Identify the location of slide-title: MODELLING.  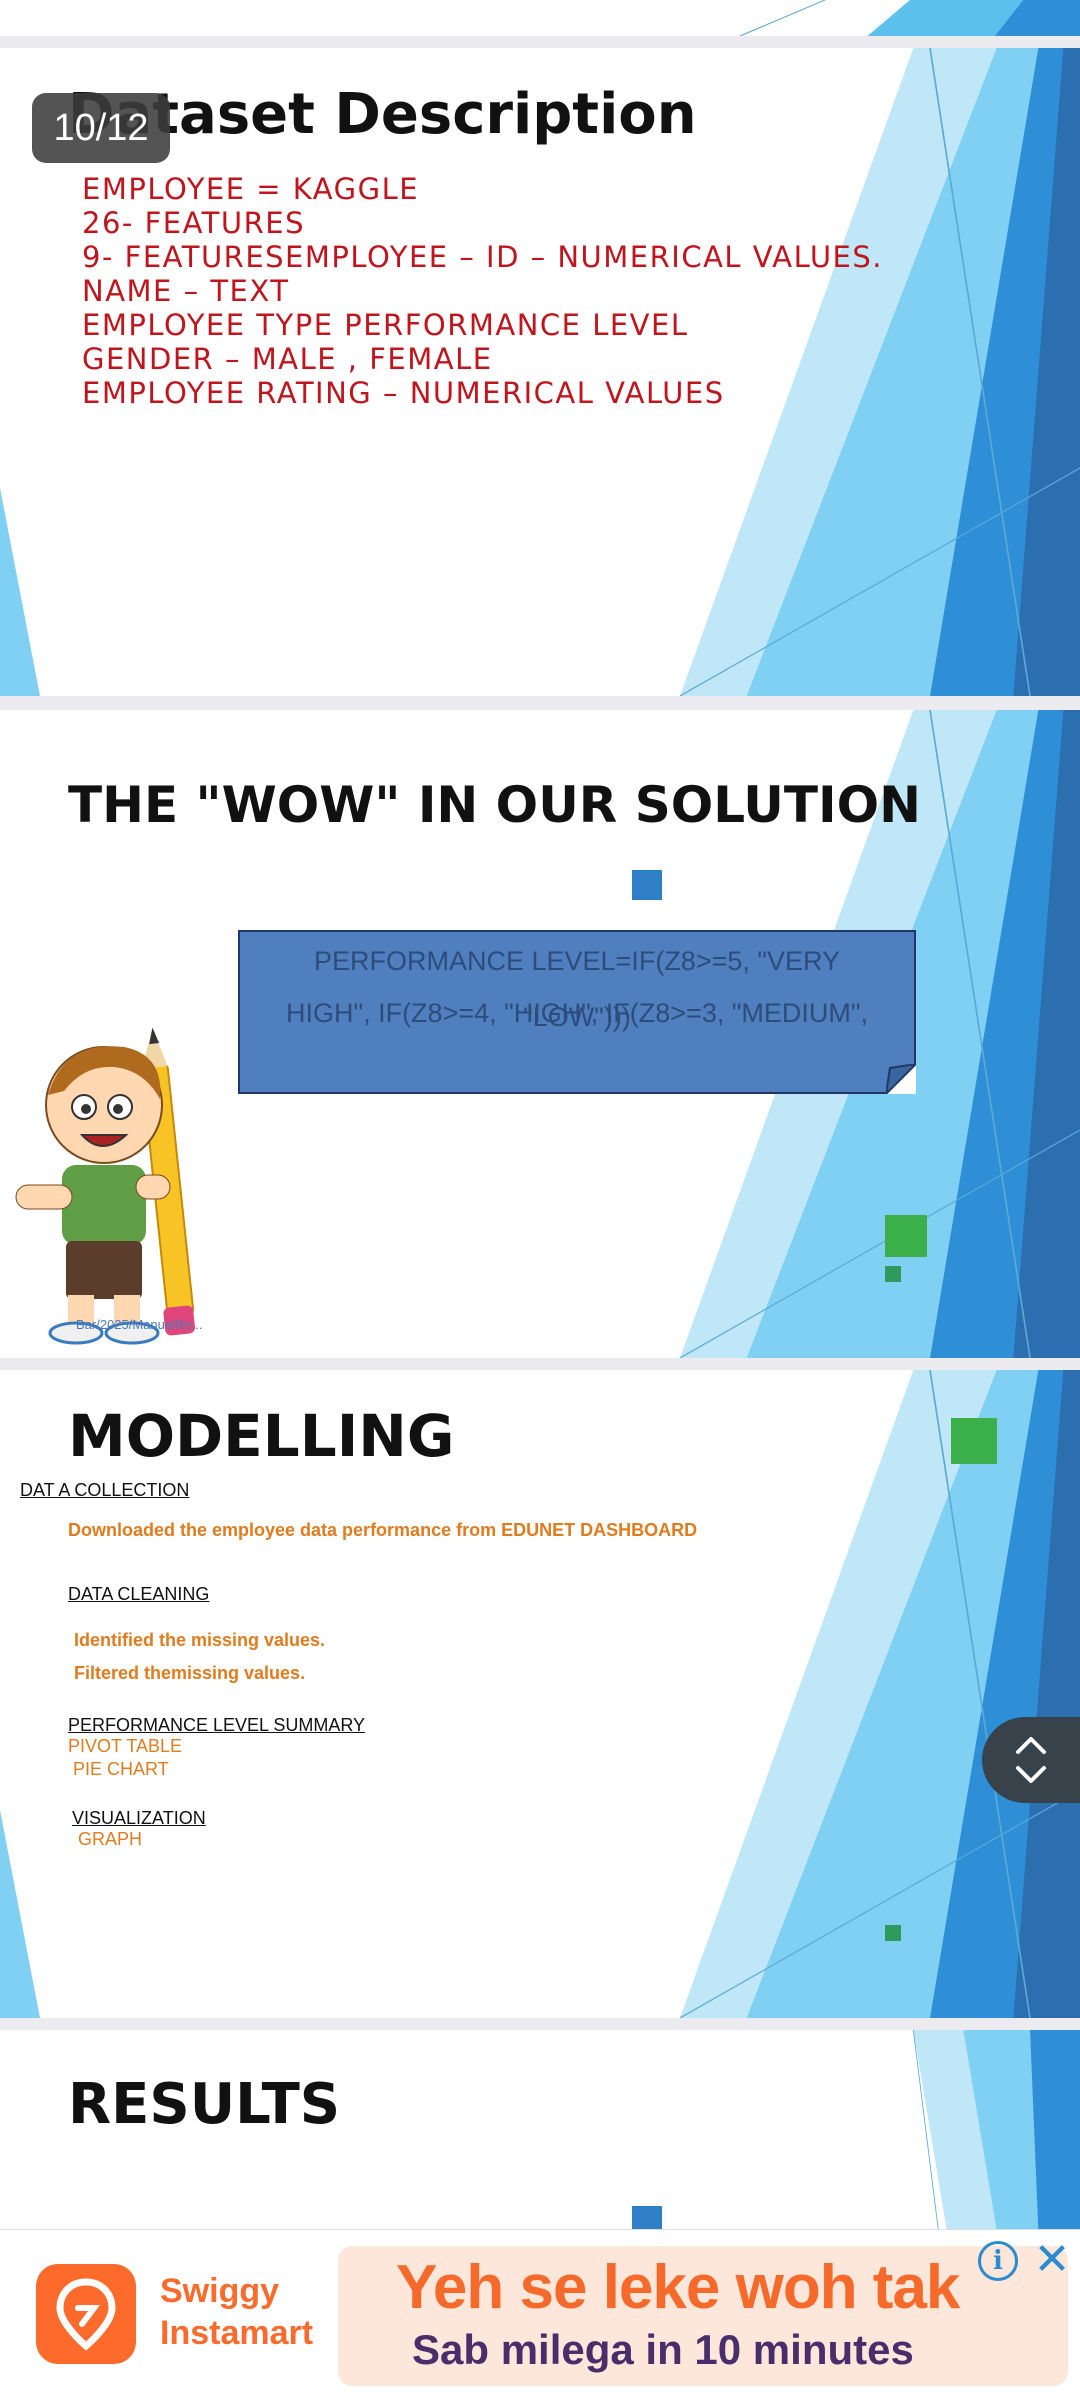
(261, 1436).